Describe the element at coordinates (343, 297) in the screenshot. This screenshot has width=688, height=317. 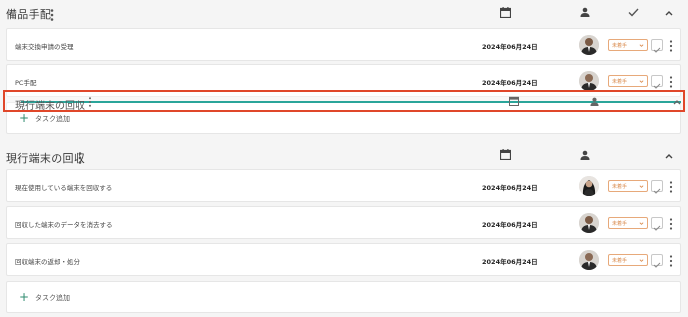
I see `add-task-button: + タスク追加` at that location.